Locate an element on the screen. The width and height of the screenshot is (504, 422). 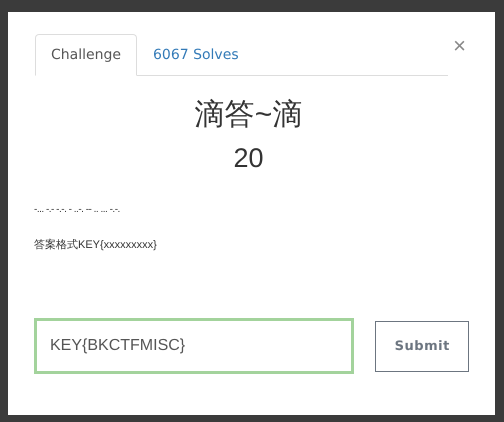
challenge-points: 20 is located at coordinates (248, 158).